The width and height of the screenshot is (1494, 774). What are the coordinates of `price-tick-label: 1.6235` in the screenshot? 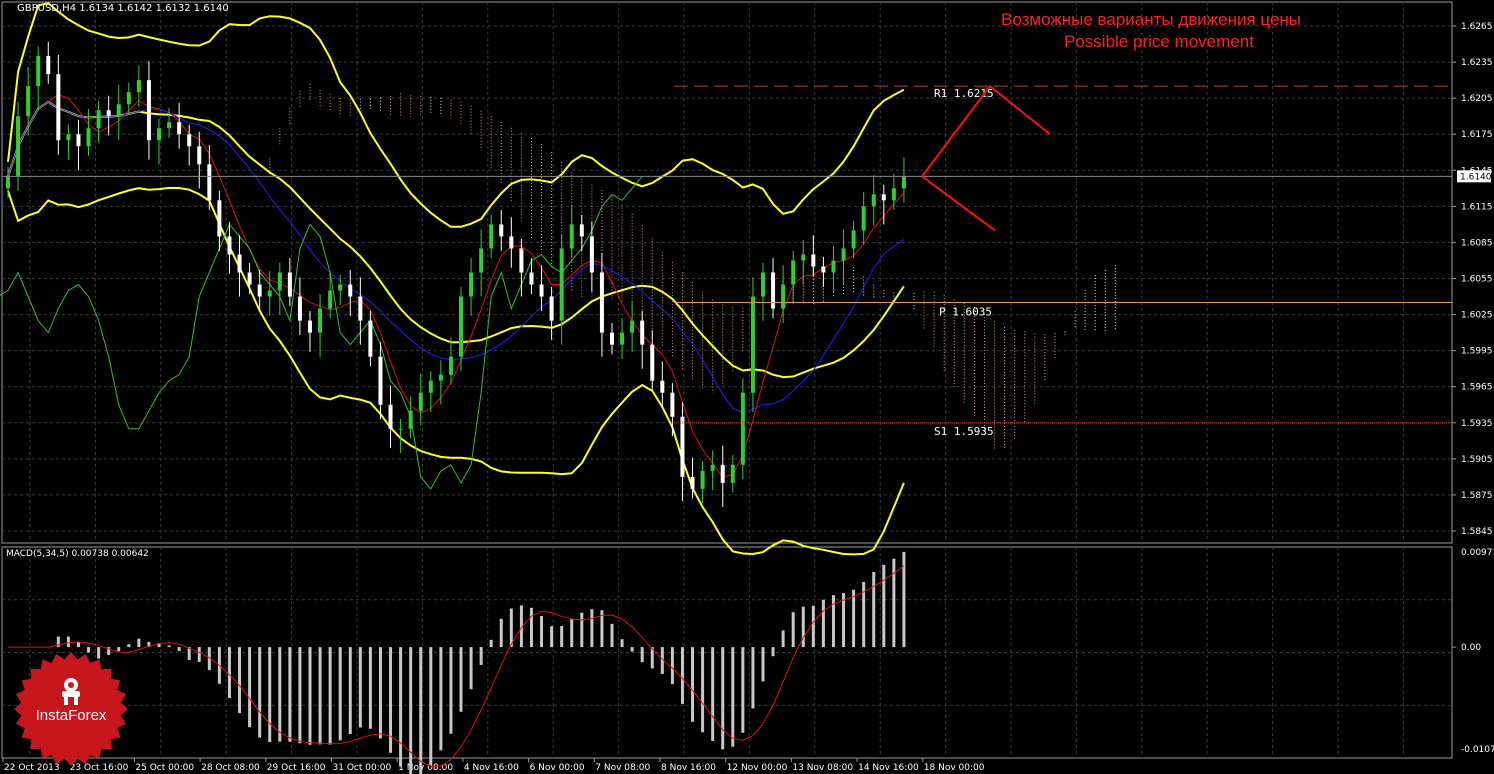 It's located at (1477, 63).